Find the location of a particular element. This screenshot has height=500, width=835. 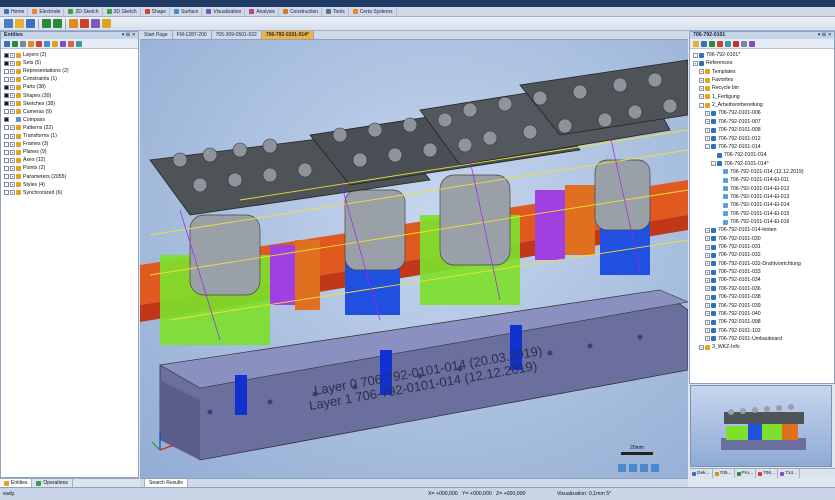

project-tree-item: 706-792-0101-014-El-012 is located at coordinates (753, 189).